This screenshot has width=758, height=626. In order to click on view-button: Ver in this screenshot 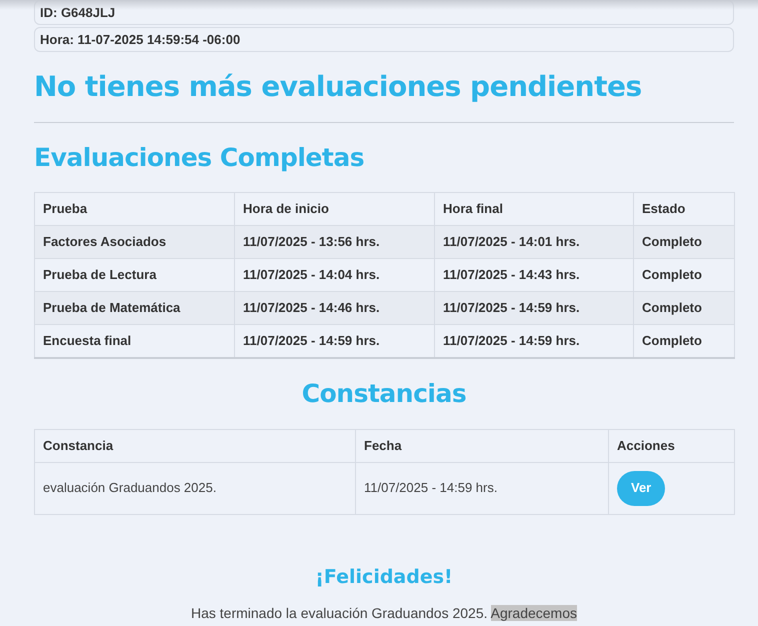, I will do `click(641, 488)`.